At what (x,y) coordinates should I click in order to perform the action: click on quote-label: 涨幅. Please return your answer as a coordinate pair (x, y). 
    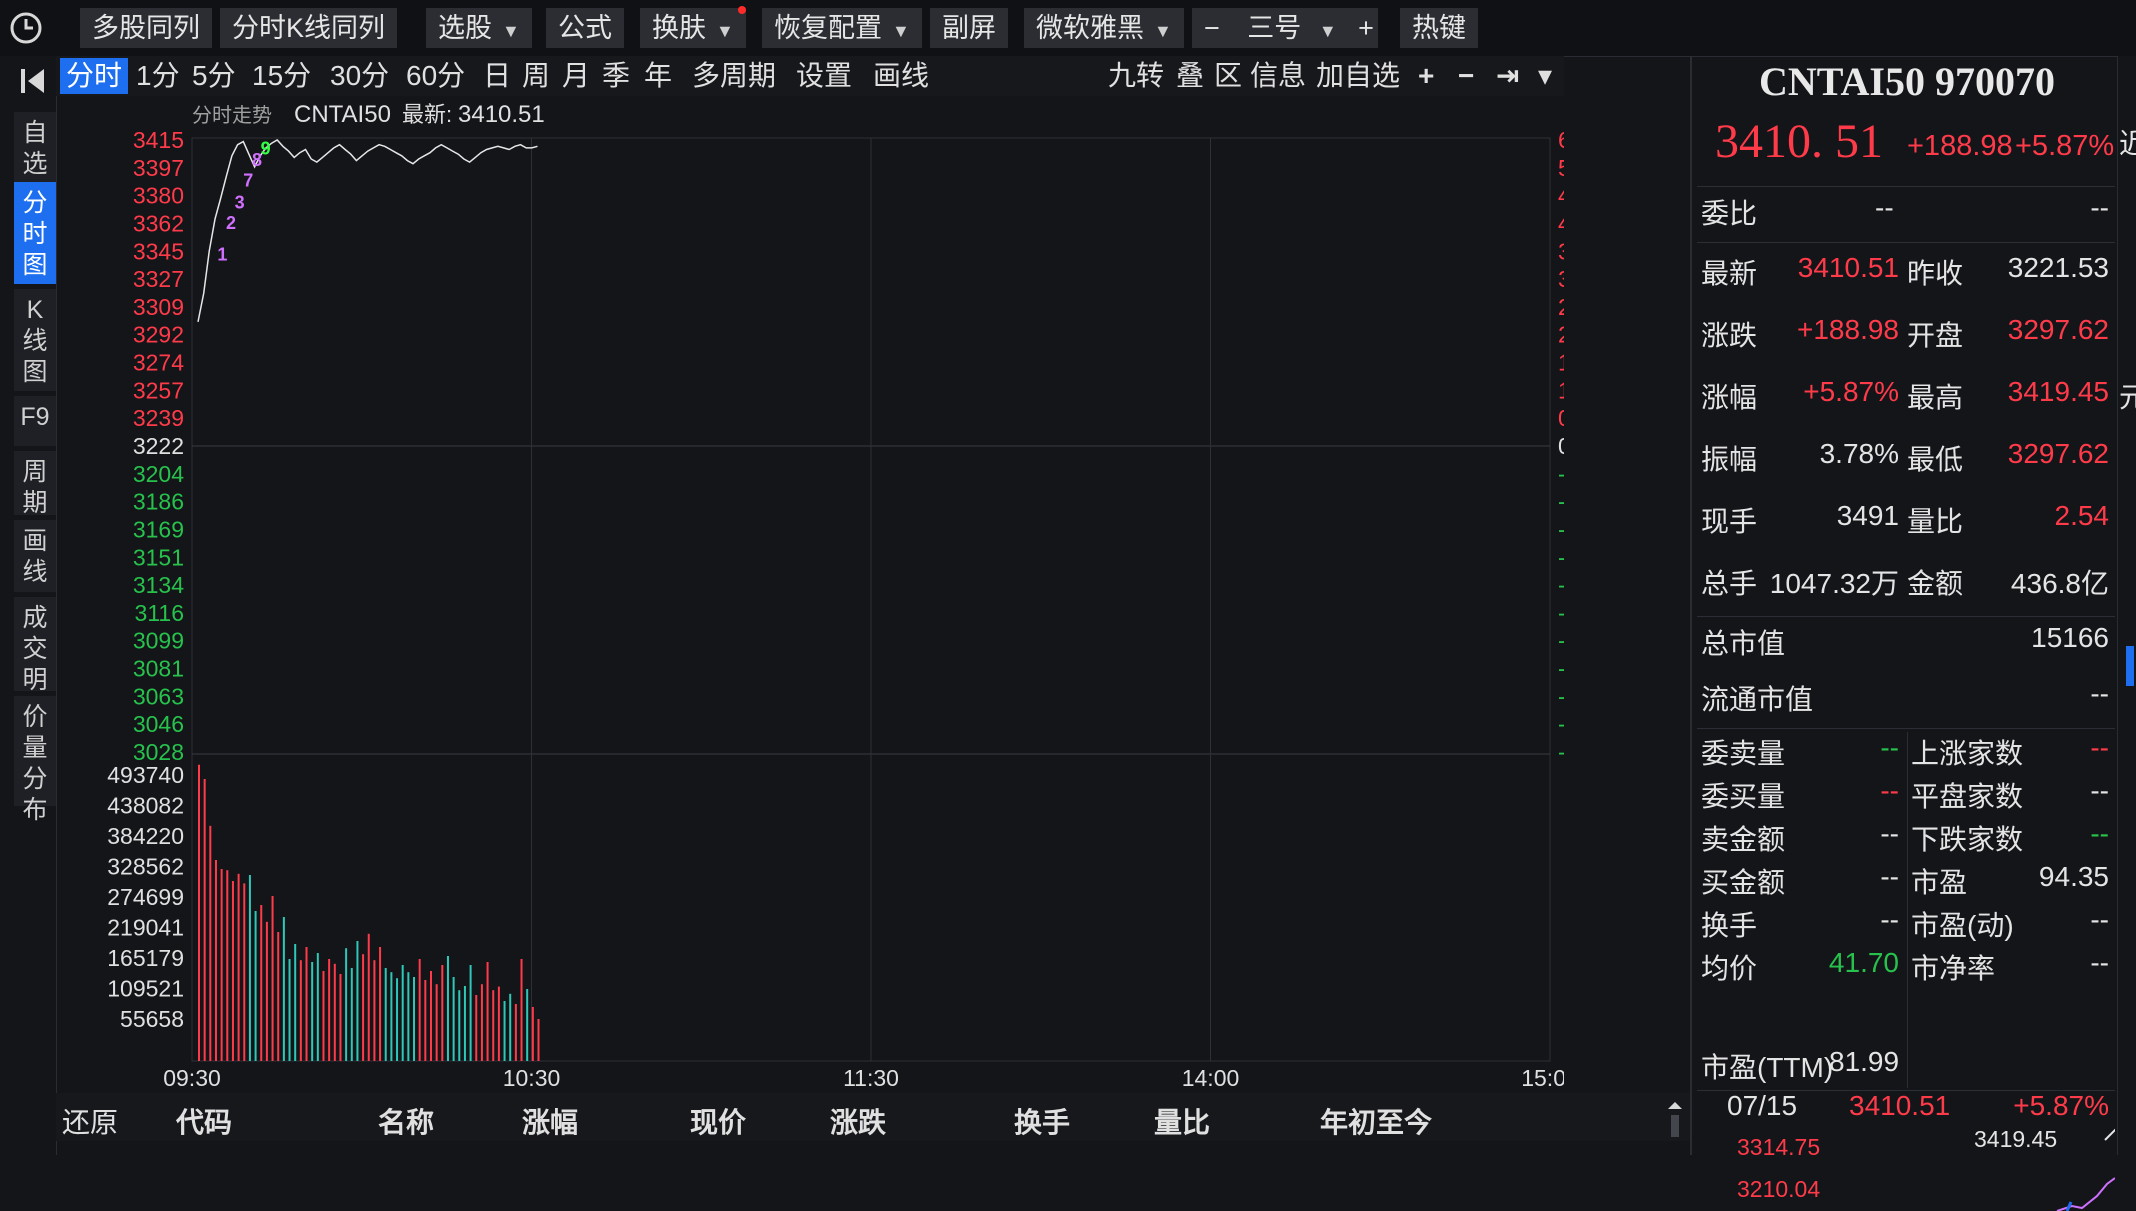
    Looking at the image, I should click on (1729, 397).